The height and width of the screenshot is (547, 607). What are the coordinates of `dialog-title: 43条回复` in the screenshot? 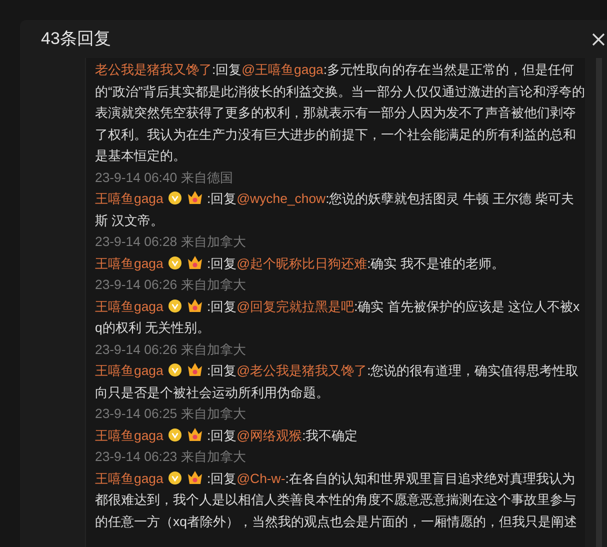 It's located at (76, 39).